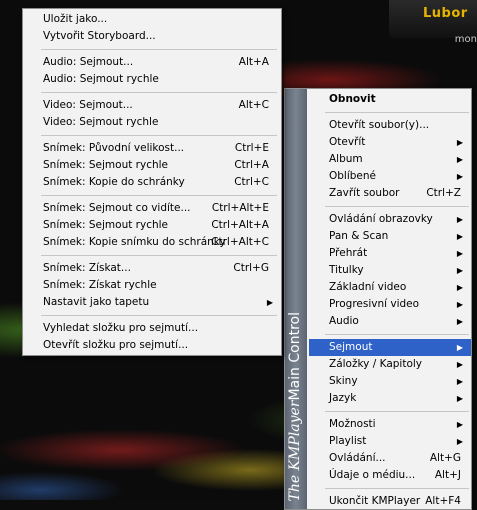  Describe the element at coordinates (251, 268) in the screenshot. I see `menu-item-shortcut: Ctrl+G` at that location.